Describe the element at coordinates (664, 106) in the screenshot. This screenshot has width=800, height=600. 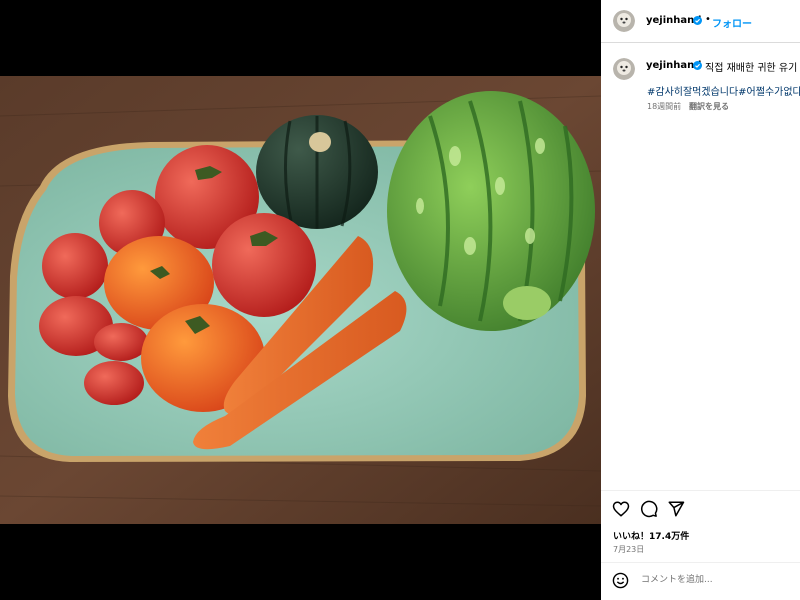
I see `caption-time: 18週間前` at that location.